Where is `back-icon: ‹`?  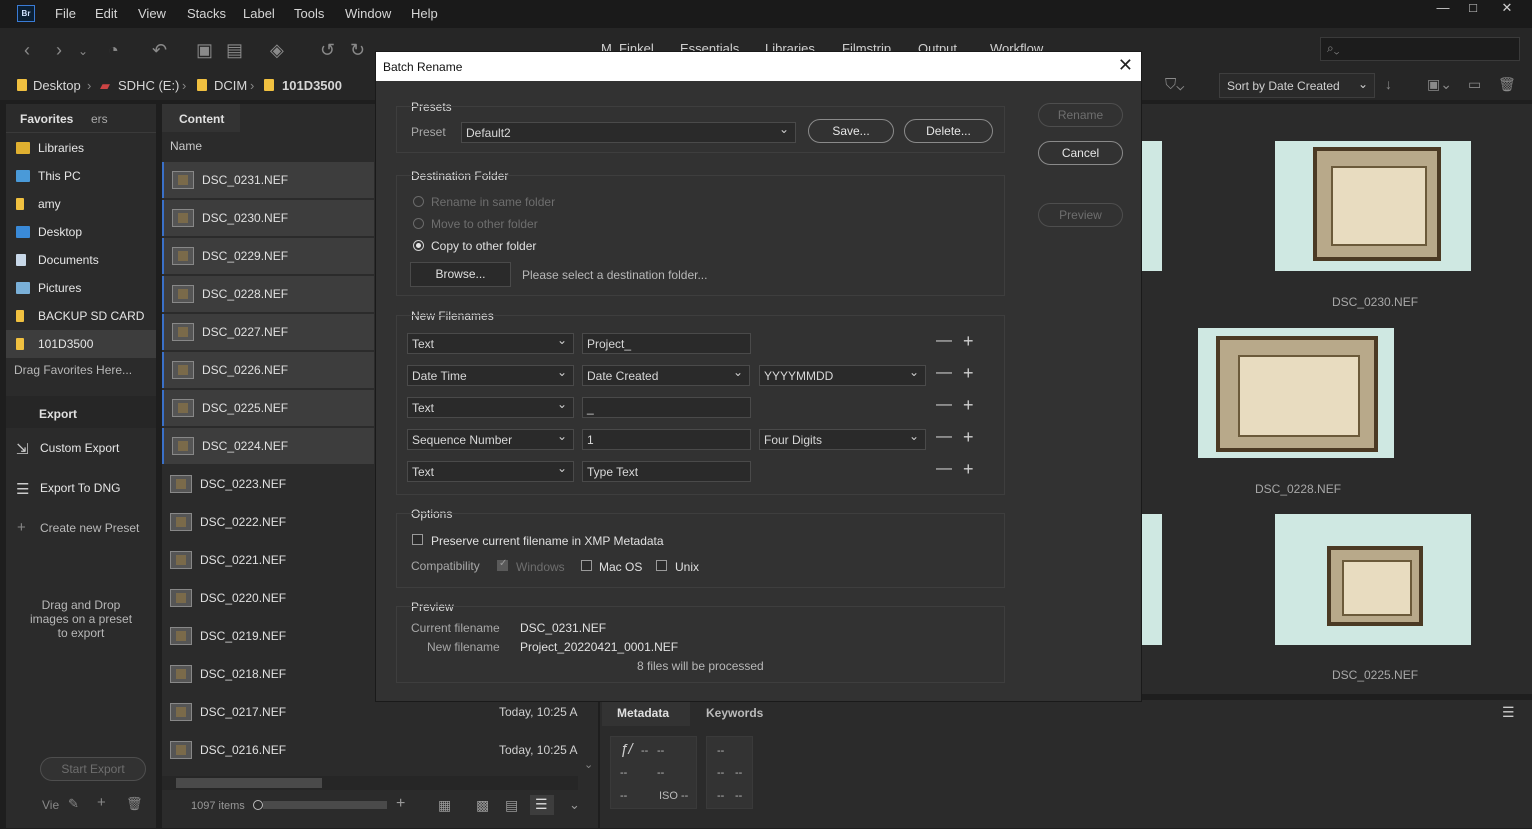 back-icon: ‹ is located at coordinates (27, 50).